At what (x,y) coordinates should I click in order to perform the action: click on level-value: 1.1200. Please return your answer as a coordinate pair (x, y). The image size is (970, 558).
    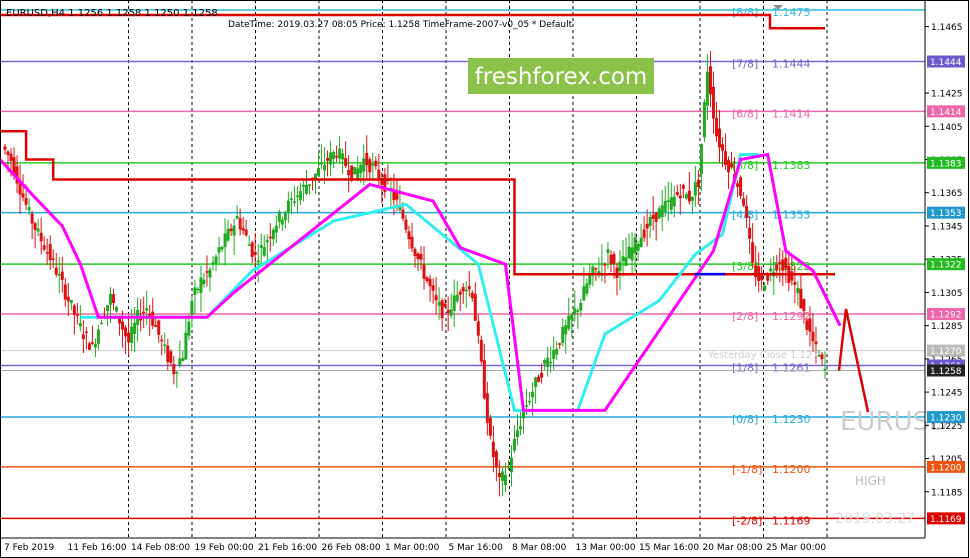
    Looking at the image, I should click on (791, 469).